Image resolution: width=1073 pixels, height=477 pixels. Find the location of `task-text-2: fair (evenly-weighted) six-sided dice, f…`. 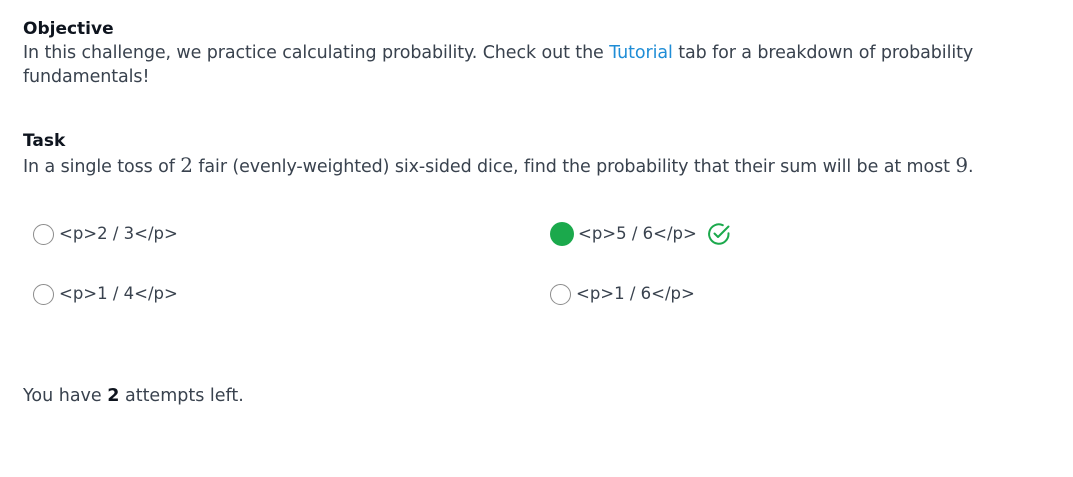

task-text-2: fair (evenly-weighted) six-sided dice, f… is located at coordinates (574, 167).